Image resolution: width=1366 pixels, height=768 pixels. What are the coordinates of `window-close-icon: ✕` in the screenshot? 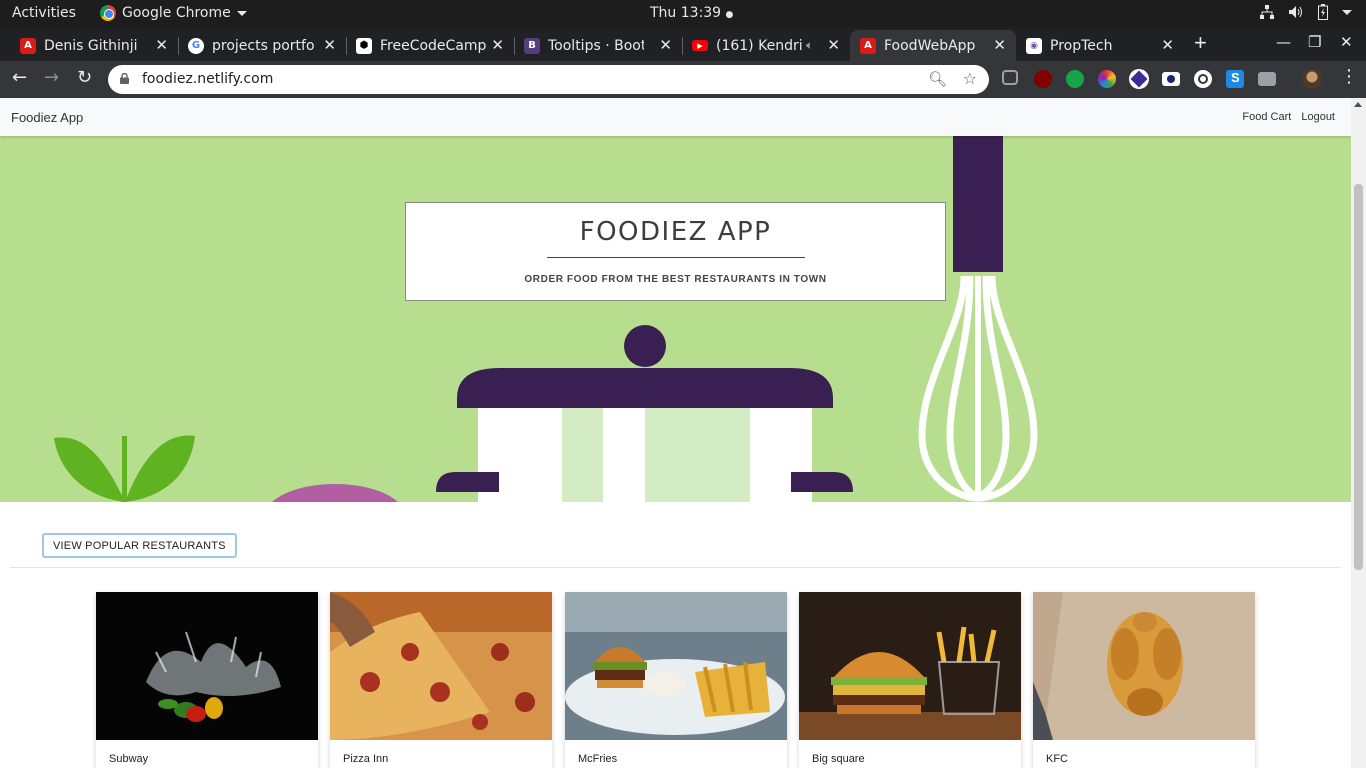 It's located at (1346, 42).